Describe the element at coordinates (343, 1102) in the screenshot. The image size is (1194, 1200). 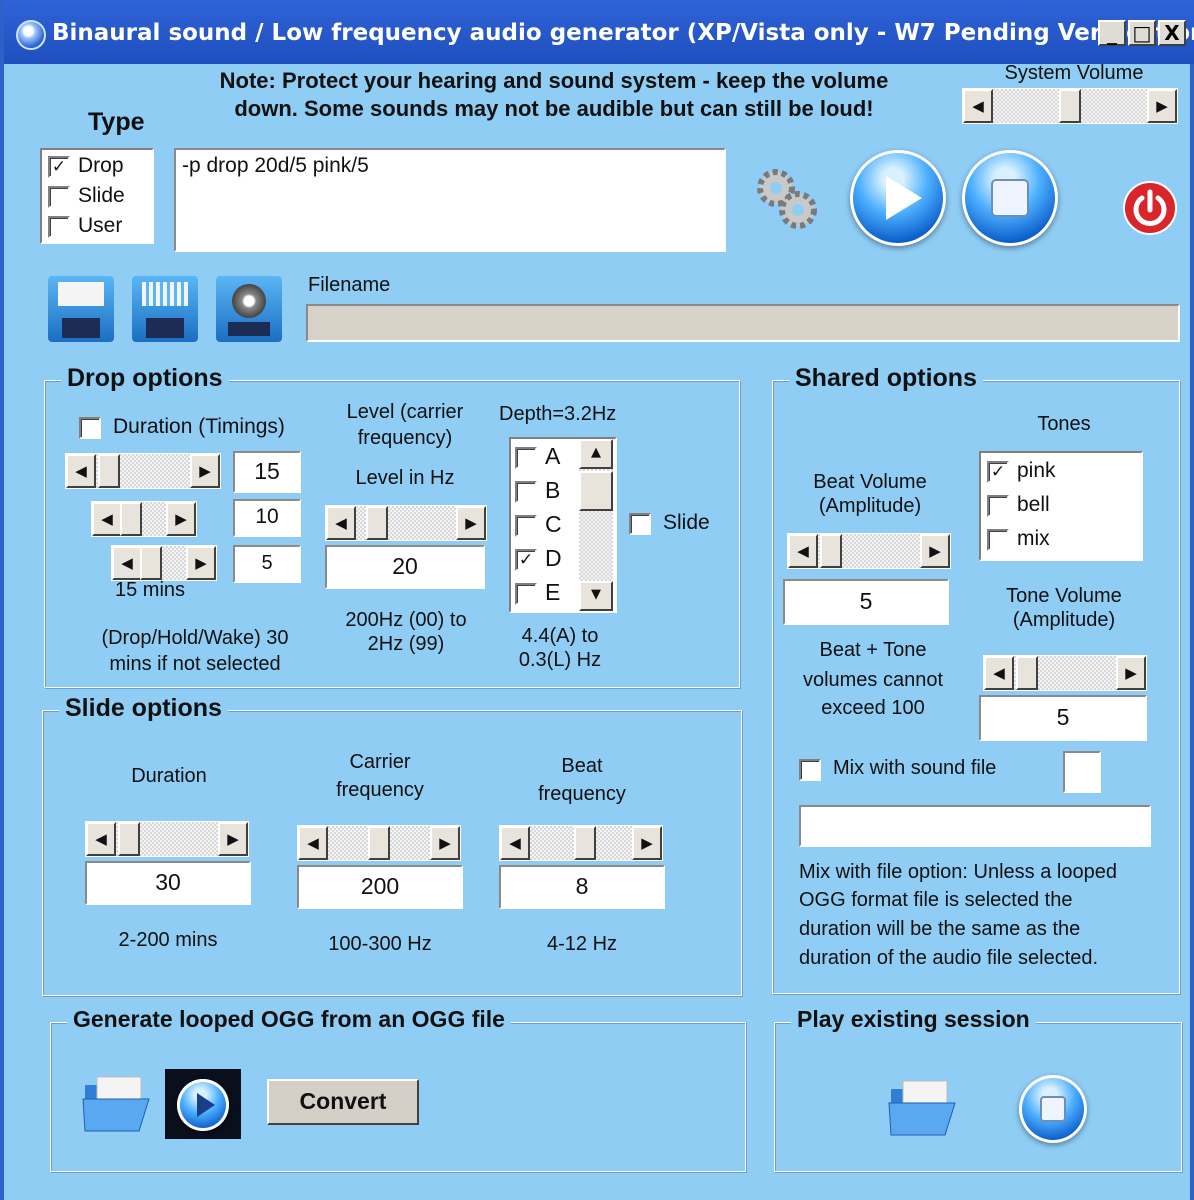
I see `convert-button: Convert` at that location.